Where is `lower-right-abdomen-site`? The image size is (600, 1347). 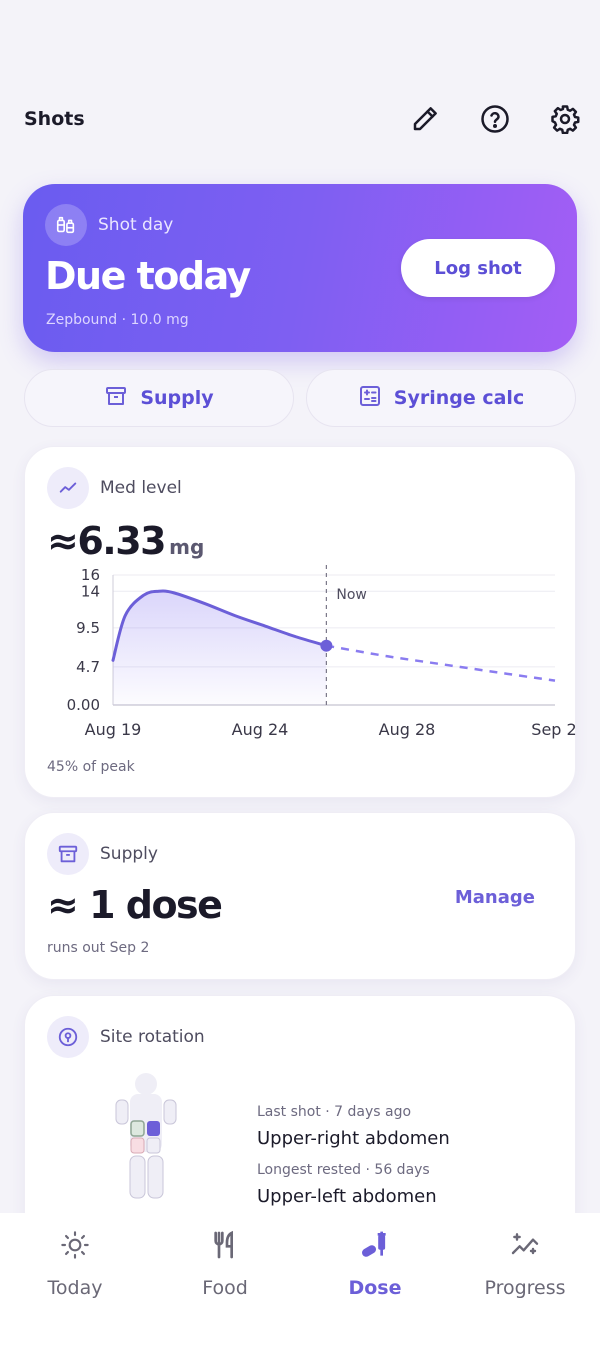 lower-right-abdomen-site is located at coordinates (153, 1145).